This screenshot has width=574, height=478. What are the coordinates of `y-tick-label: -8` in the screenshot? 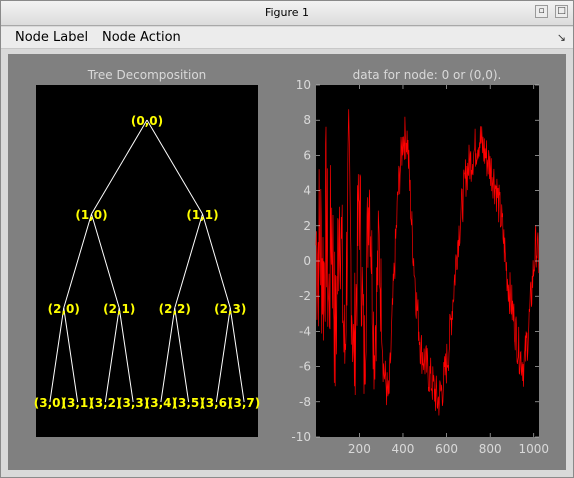 It's located at (305, 402).